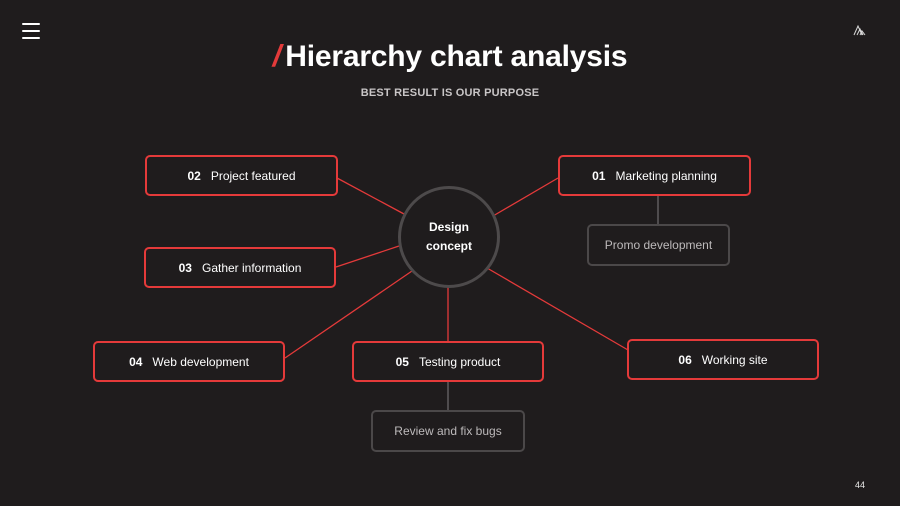 The height and width of the screenshot is (506, 900). What do you see at coordinates (185, 267) in the screenshot?
I see `node-number: 03` at bounding box center [185, 267].